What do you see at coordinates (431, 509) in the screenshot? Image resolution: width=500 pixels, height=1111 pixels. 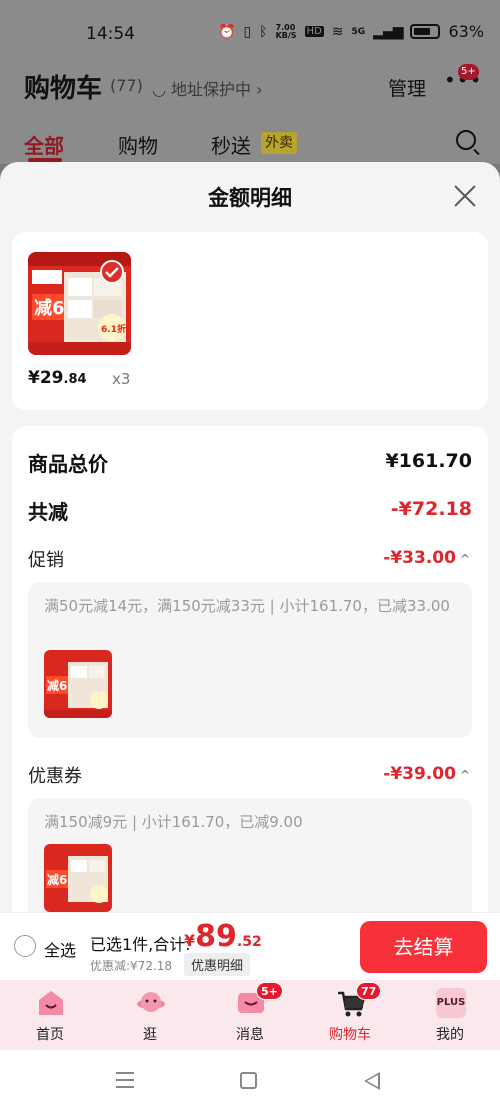 I see `reduce-value: -¥72.18` at bounding box center [431, 509].